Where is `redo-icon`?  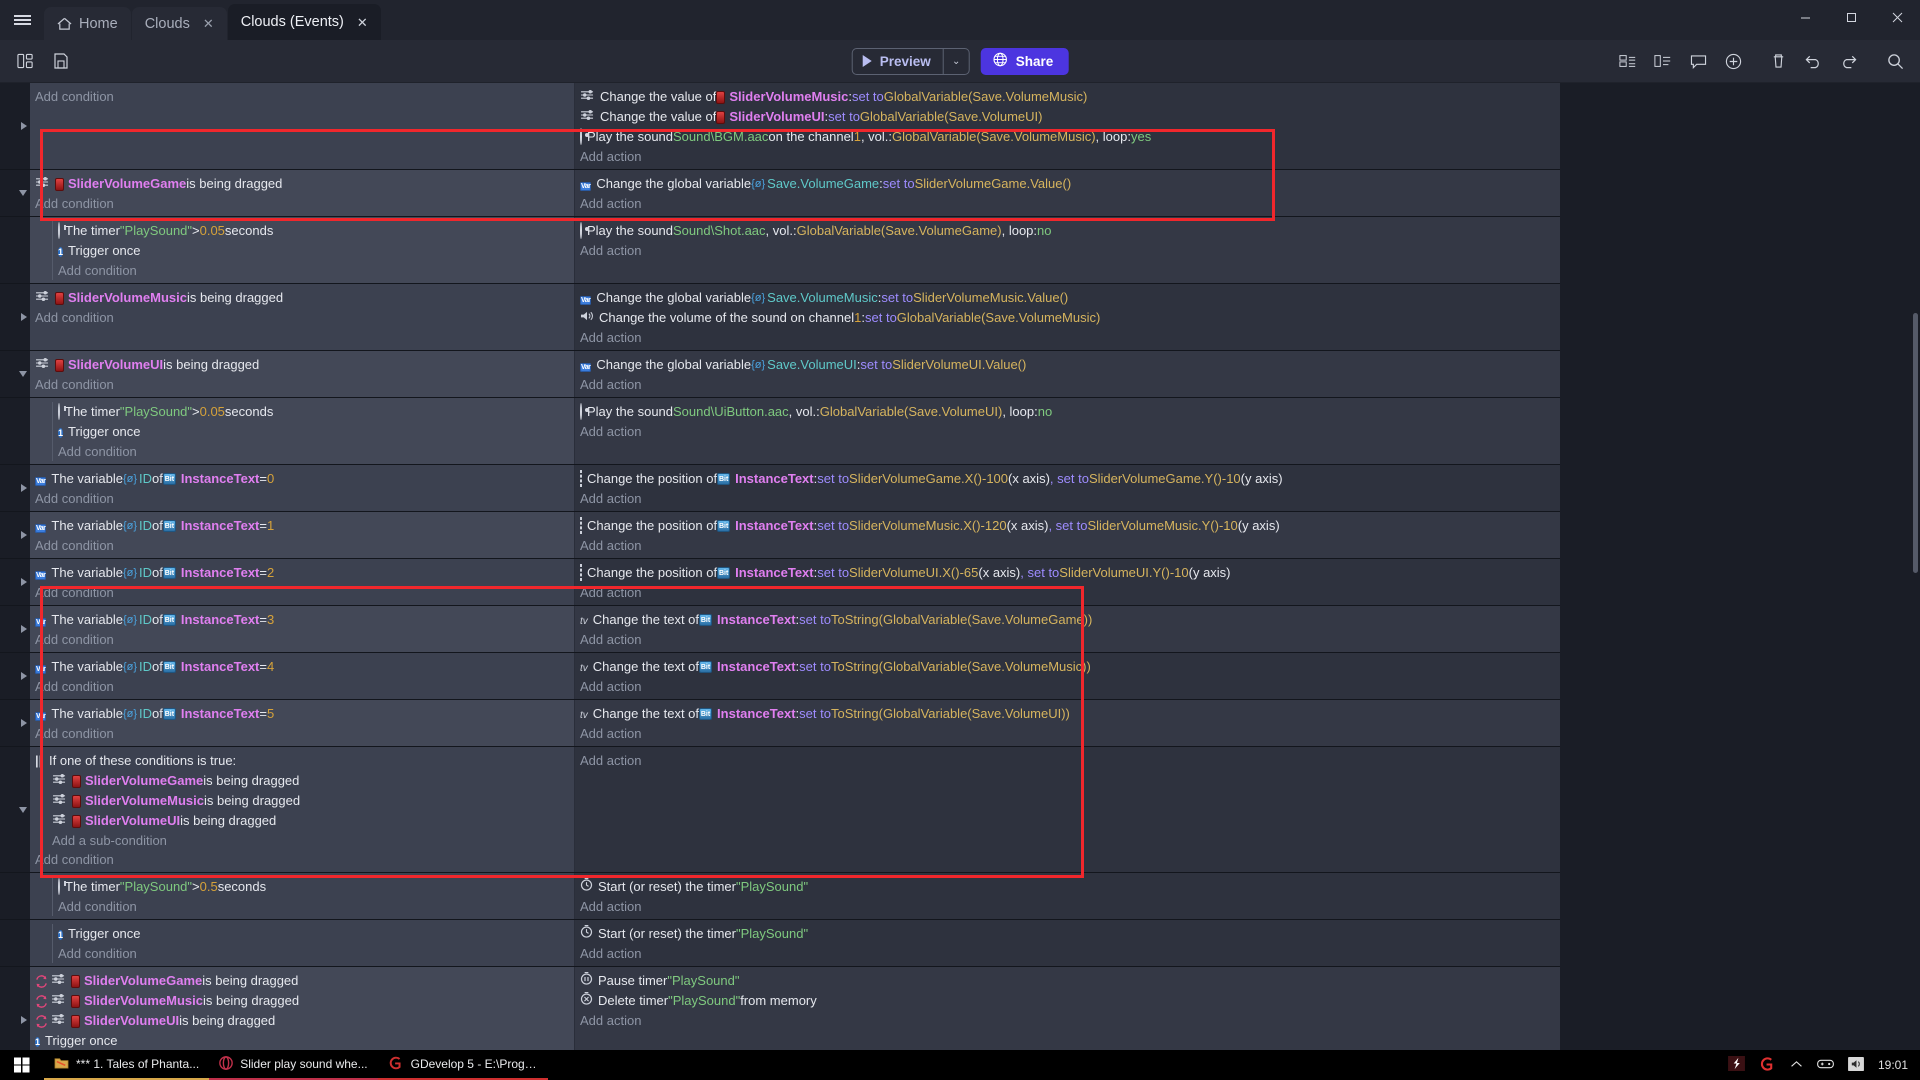 redo-icon is located at coordinates (1848, 61).